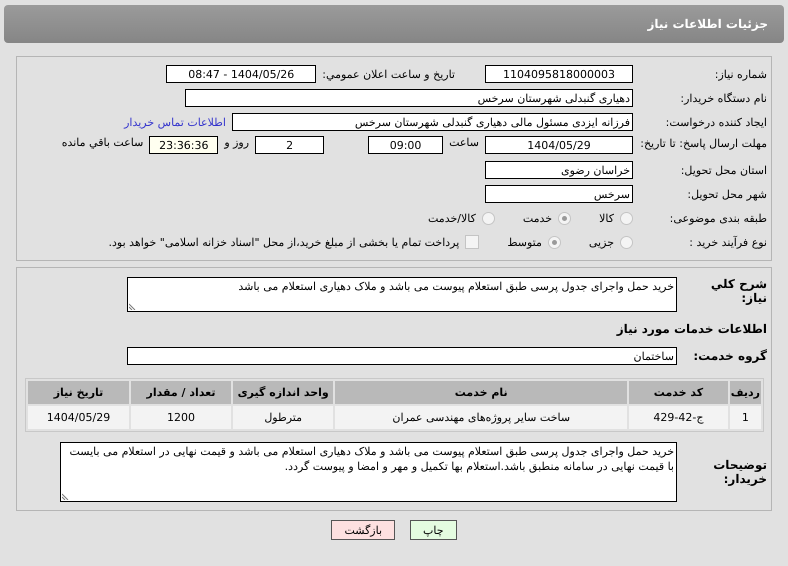 The height and width of the screenshot is (566, 788). What do you see at coordinates (388, 74) in the screenshot?
I see `field-label: تاریخ و ساعت اعلان عمومي:` at bounding box center [388, 74].